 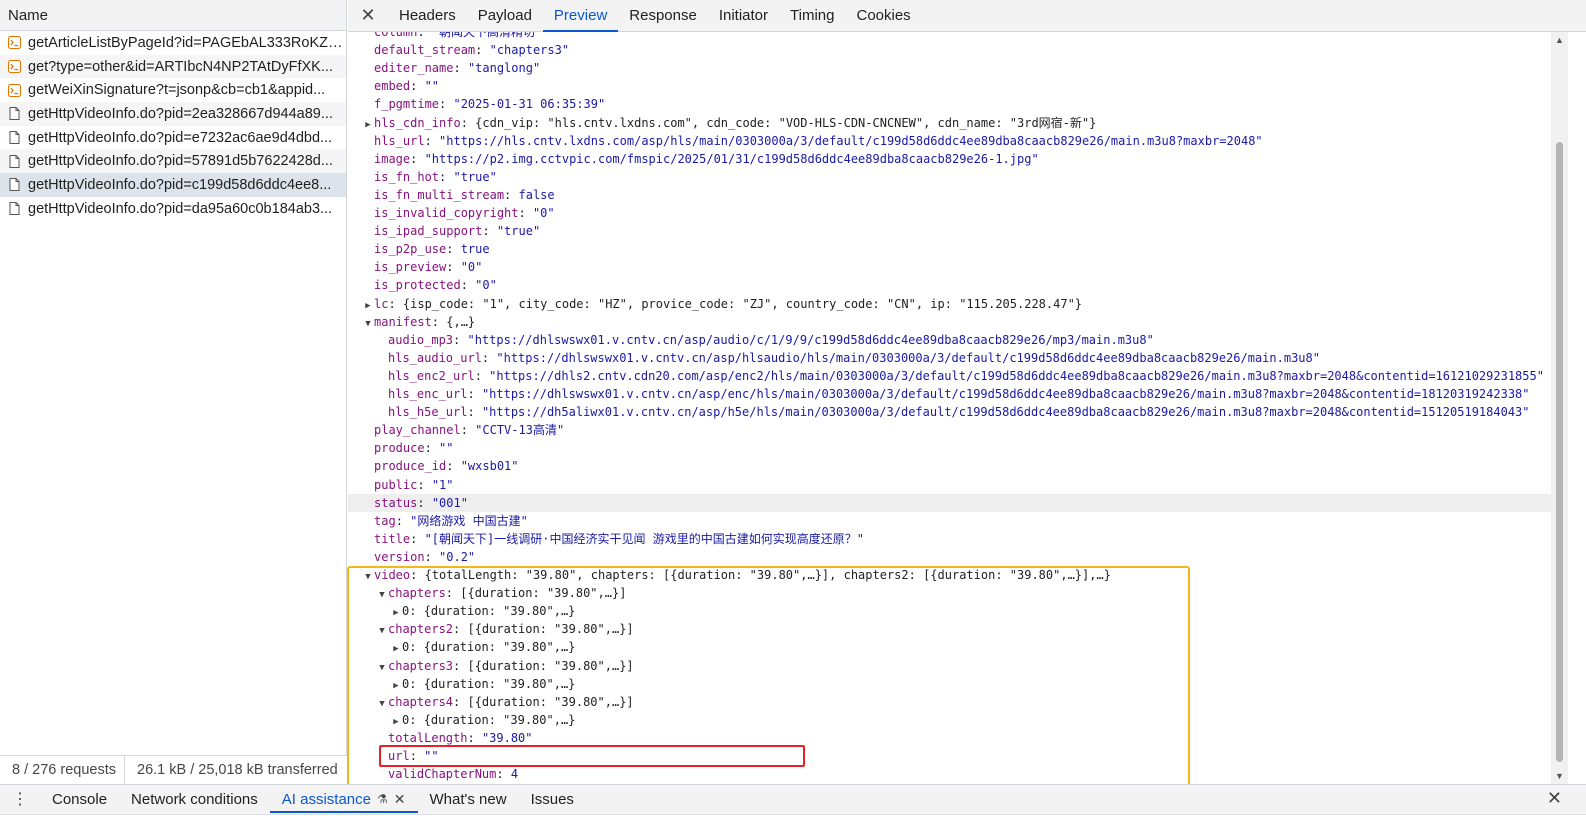 I want to click on json-value: "39.80", so click(x=507, y=737).